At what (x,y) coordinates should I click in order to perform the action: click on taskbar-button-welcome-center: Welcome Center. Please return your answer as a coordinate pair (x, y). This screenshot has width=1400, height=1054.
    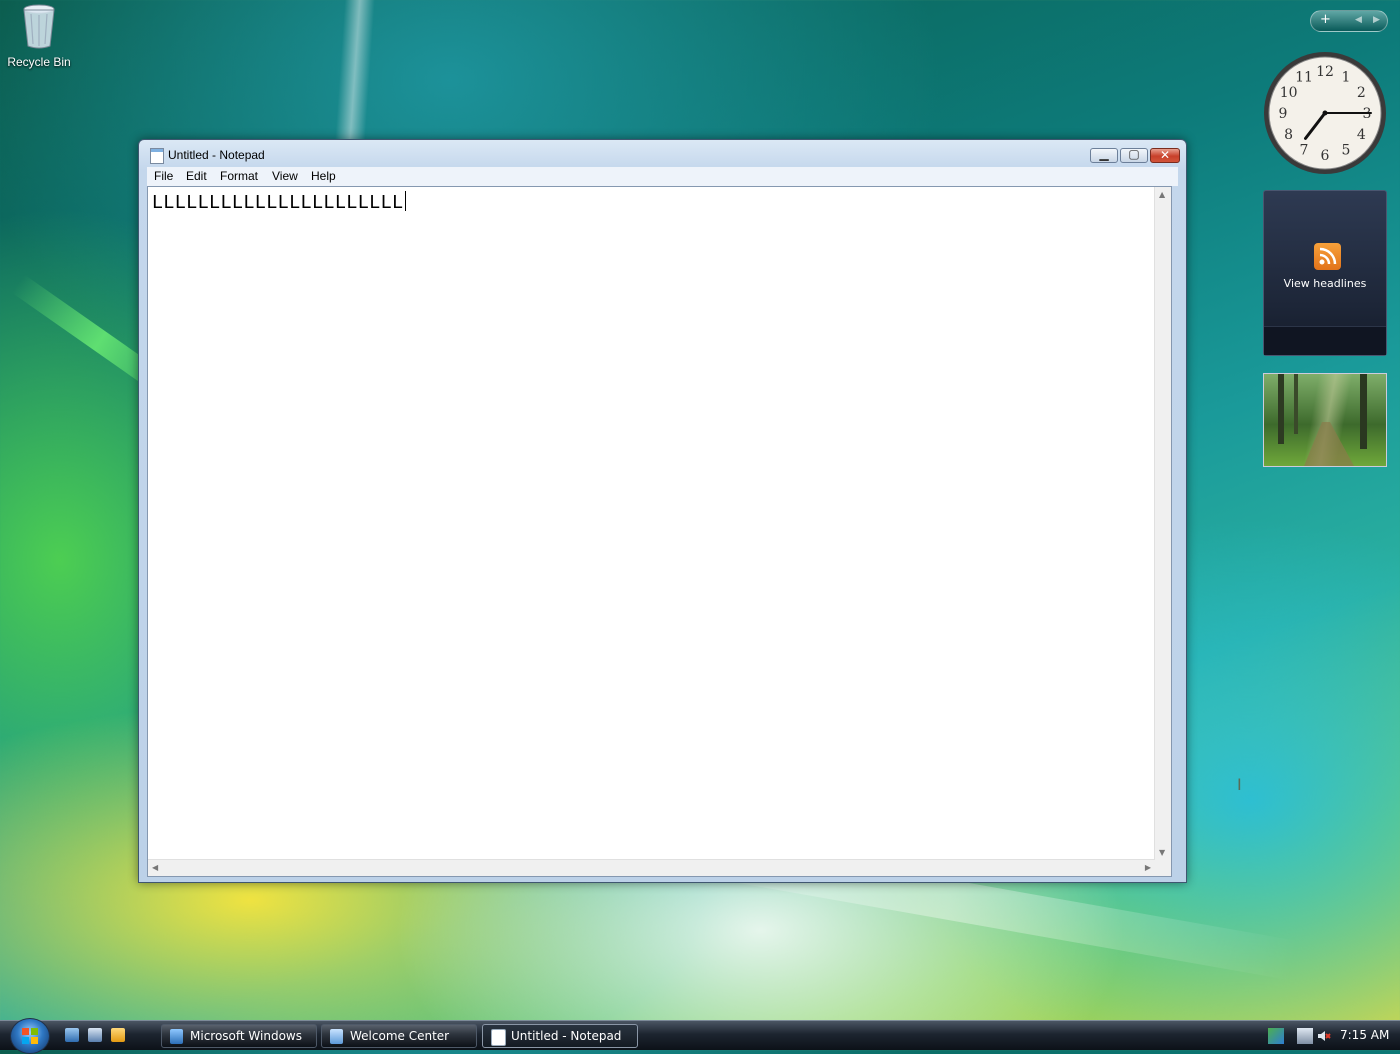
    Looking at the image, I should click on (399, 1036).